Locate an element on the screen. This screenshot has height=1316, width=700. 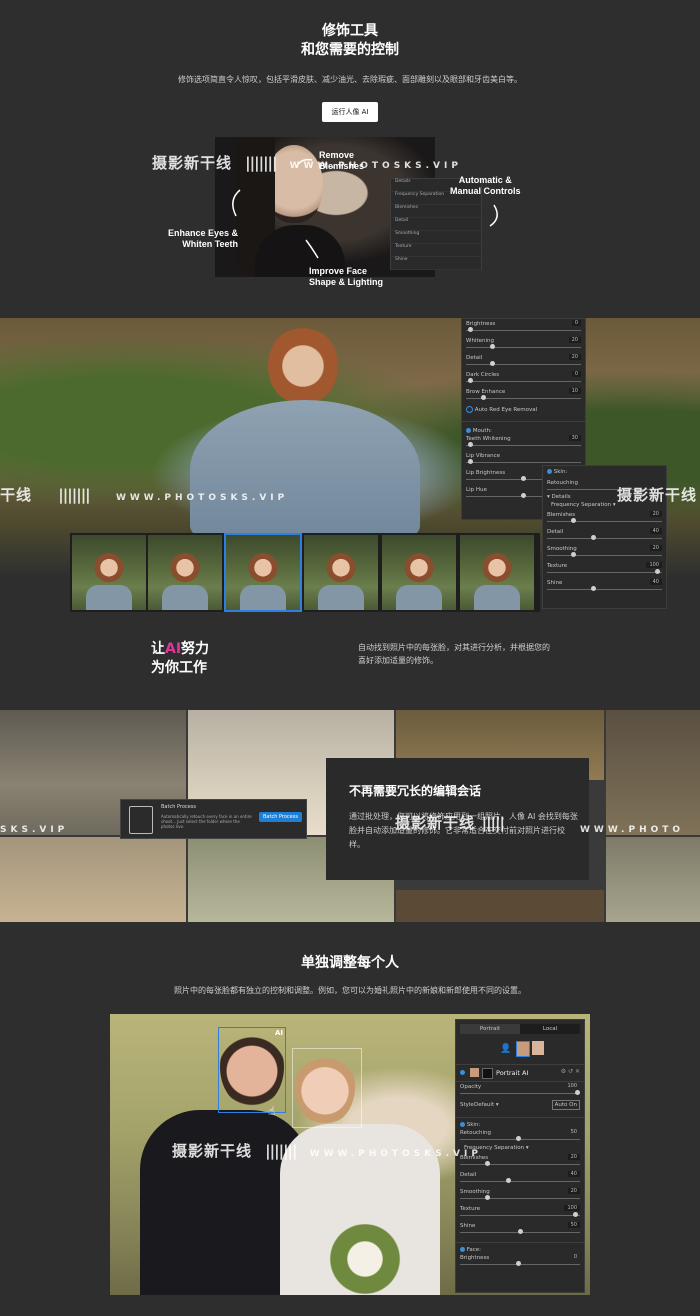
face-detection-box-groom: AI is located at coordinates (252, 1070).